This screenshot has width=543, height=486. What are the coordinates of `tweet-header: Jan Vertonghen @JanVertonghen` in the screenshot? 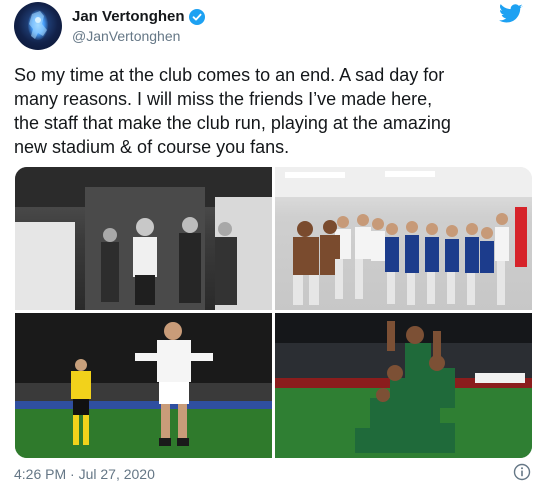 It's located at (271, 26).